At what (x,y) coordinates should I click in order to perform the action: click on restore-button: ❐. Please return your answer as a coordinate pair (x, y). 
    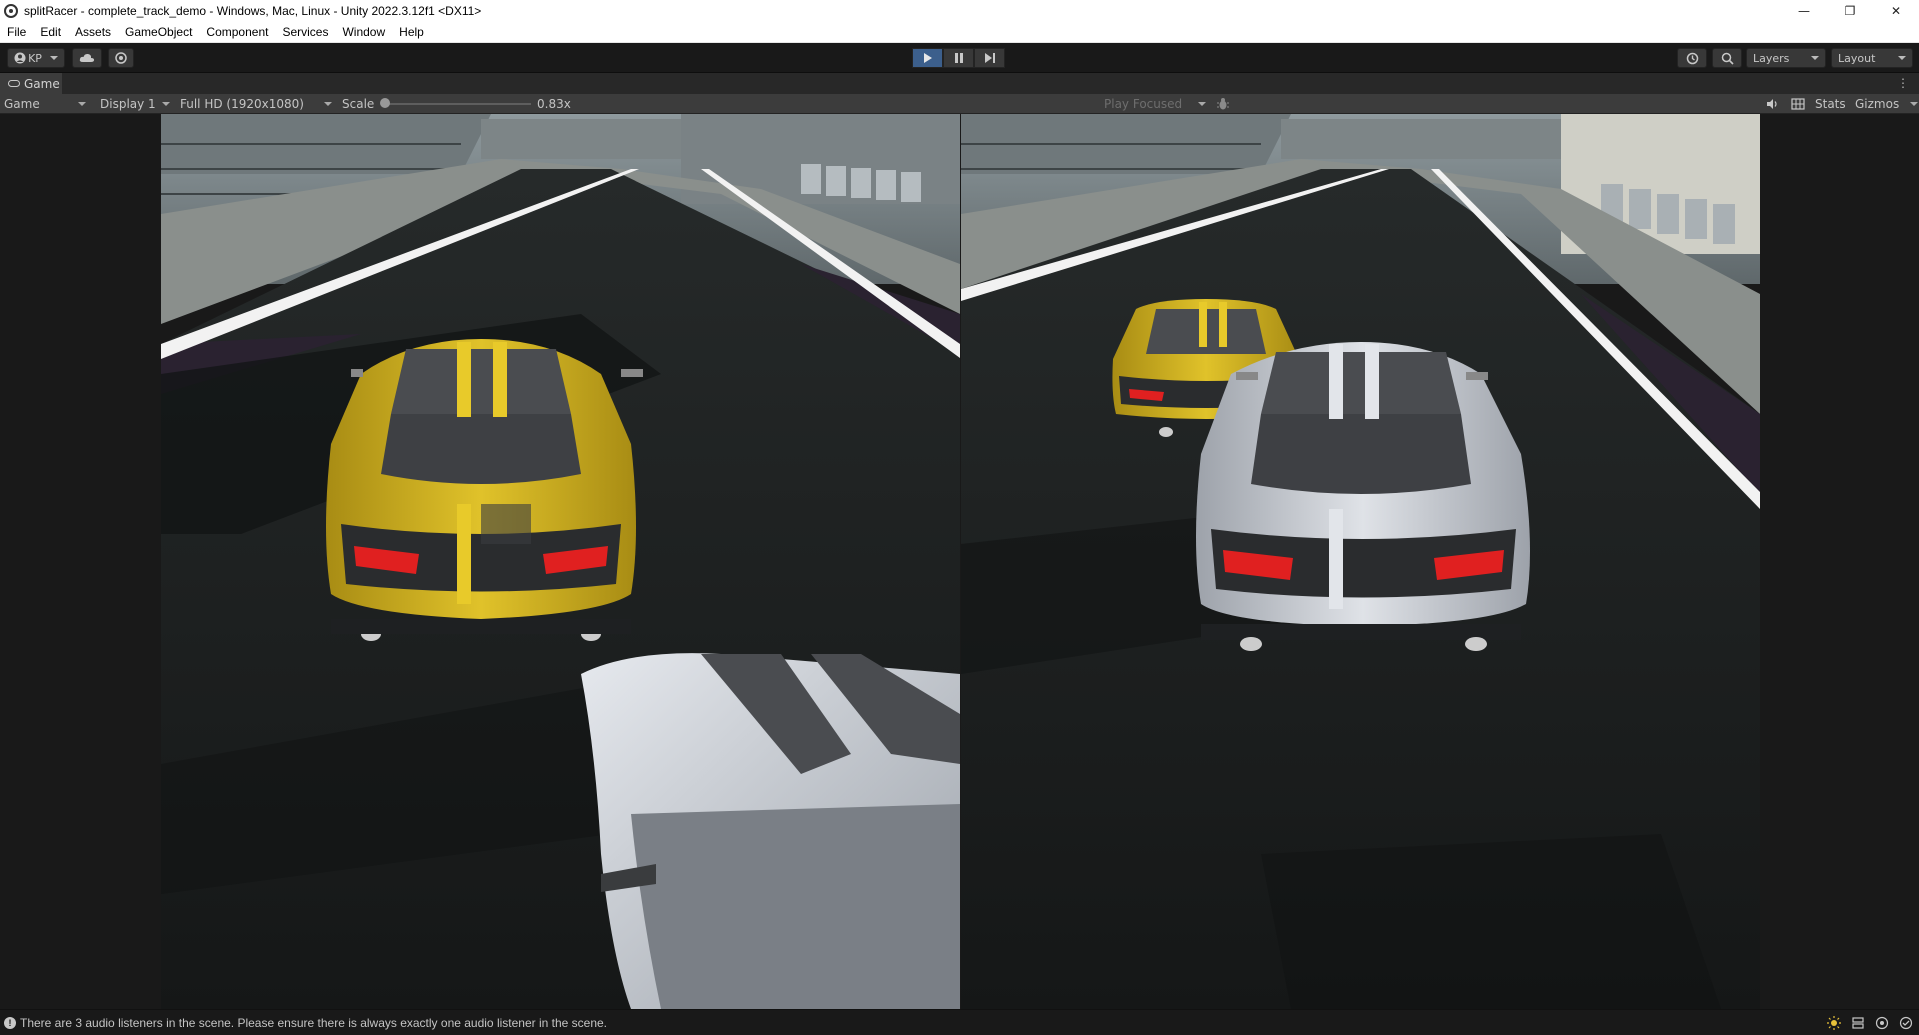
    Looking at the image, I should click on (1850, 11).